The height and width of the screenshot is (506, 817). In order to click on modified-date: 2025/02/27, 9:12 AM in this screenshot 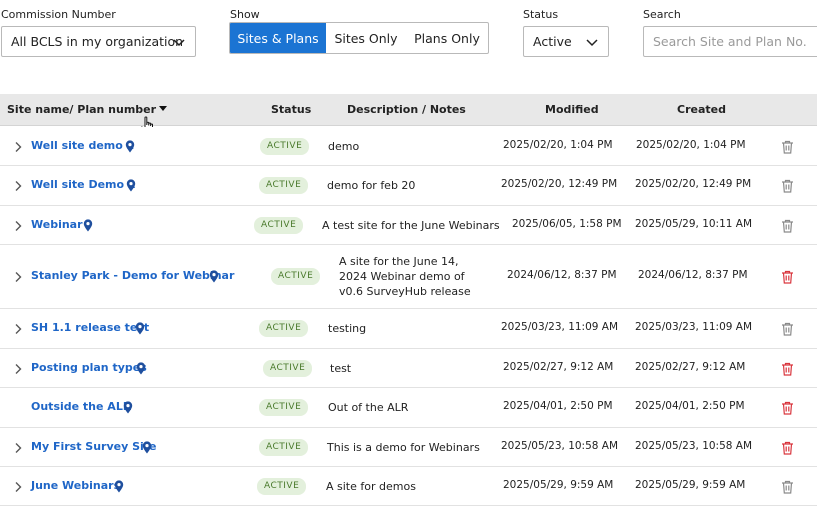, I will do `click(558, 366)`.